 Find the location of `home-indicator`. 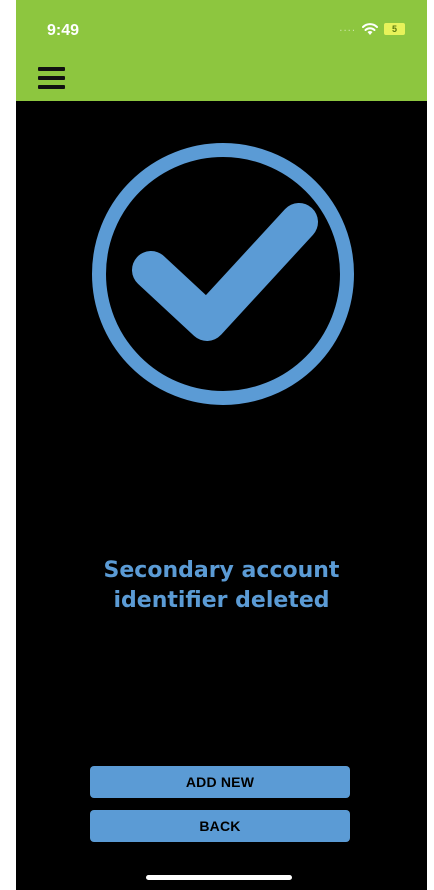

home-indicator is located at coordinates (219, 877).